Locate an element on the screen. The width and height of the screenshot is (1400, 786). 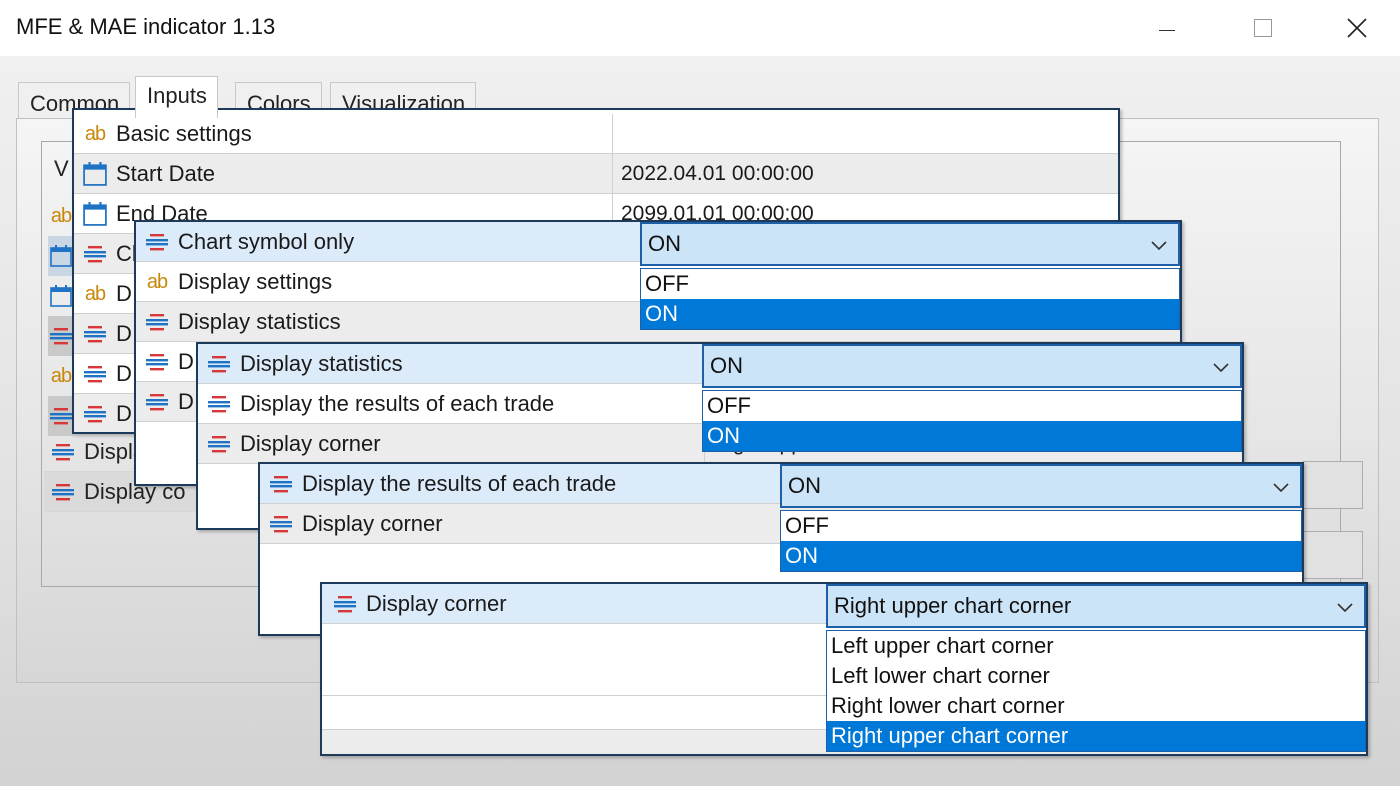
maximize-button is located at coordinates (1263, 28).